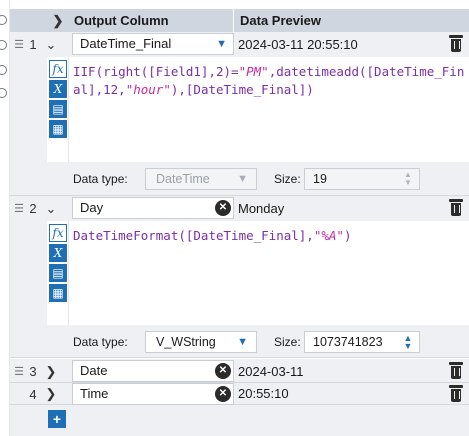 Image resolution: width=469 pixels, height=436 pixels. Describe the element at coordinates (258, 179) in the screenshot. I see `type-bar: Data type: DateTime ▼ Size: 19 ▲ ▼` at that location.